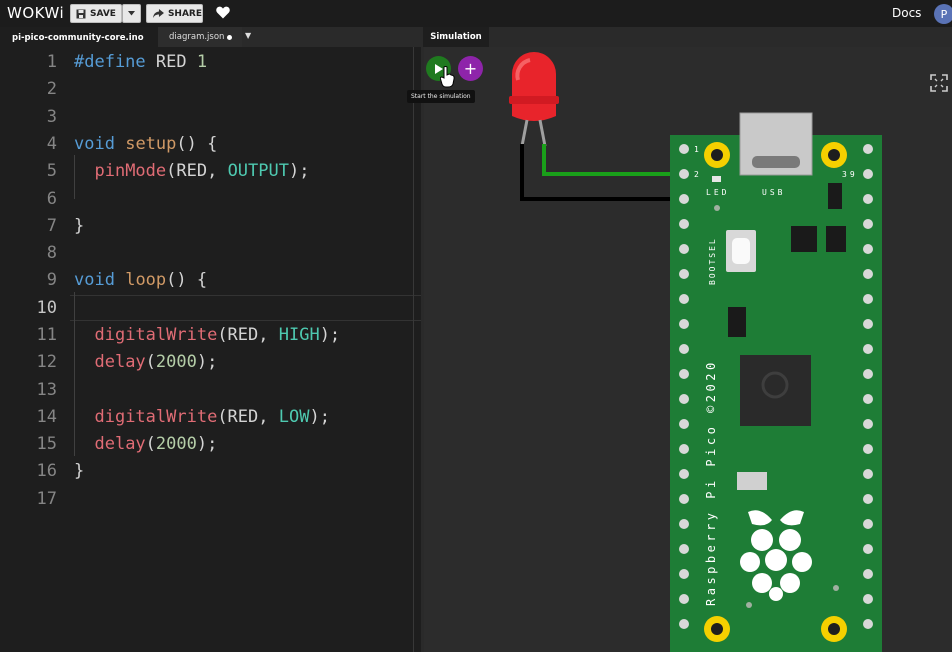 The width and height of the screenshot is (952, 652). What do you see at coordinates (140, 280) in the screenshot?
I see `code-line: void loop() {` at bounding box center [140, 280].